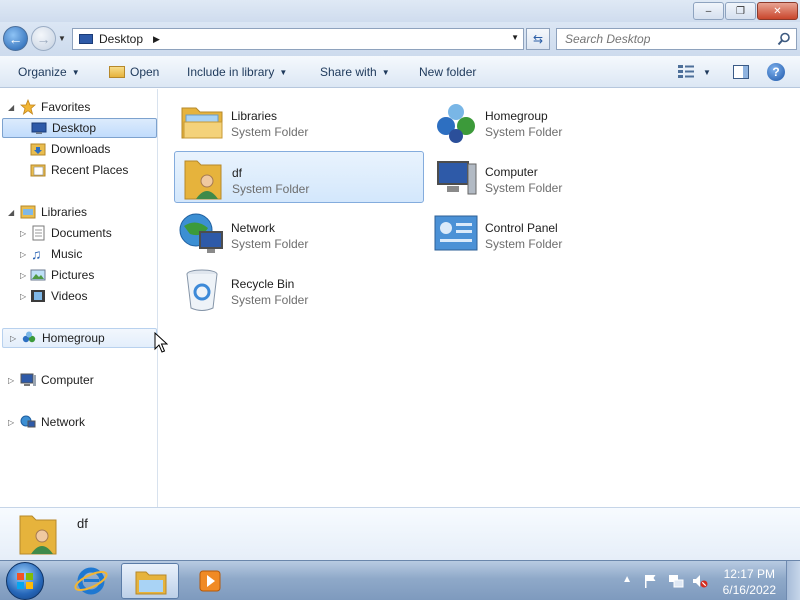  Describe the element at coordinates (627, 579) in the screenshot. I see `show-hidden-icons-arrow-icon: ▲` at that location.